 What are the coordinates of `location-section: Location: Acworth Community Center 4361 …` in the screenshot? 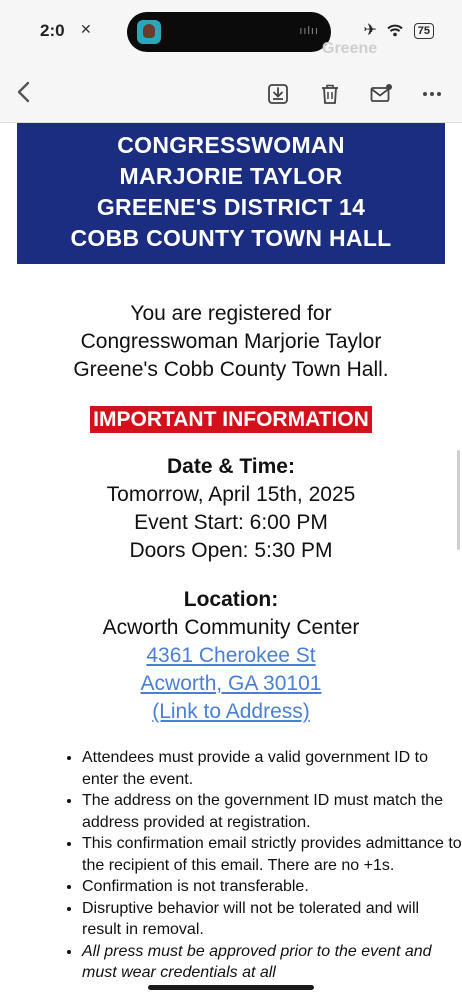 It's located at (231, 656).